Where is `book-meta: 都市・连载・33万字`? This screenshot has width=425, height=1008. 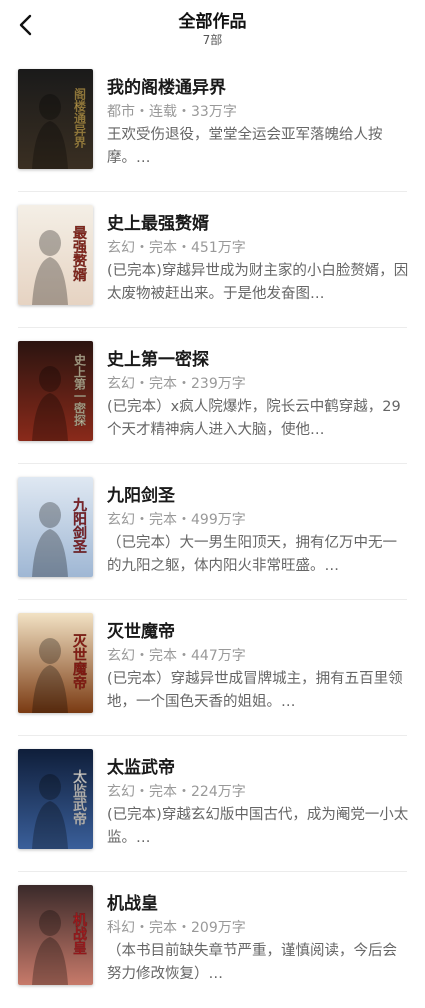 book-meta: 都市・连载・33万字 is located at coordinates (172, 112).